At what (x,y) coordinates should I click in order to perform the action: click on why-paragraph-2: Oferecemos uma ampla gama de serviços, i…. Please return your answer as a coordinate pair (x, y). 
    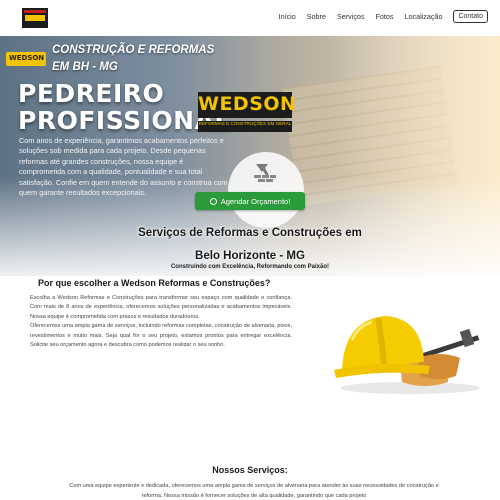
    Looking at the image, I should click on (161, 336).